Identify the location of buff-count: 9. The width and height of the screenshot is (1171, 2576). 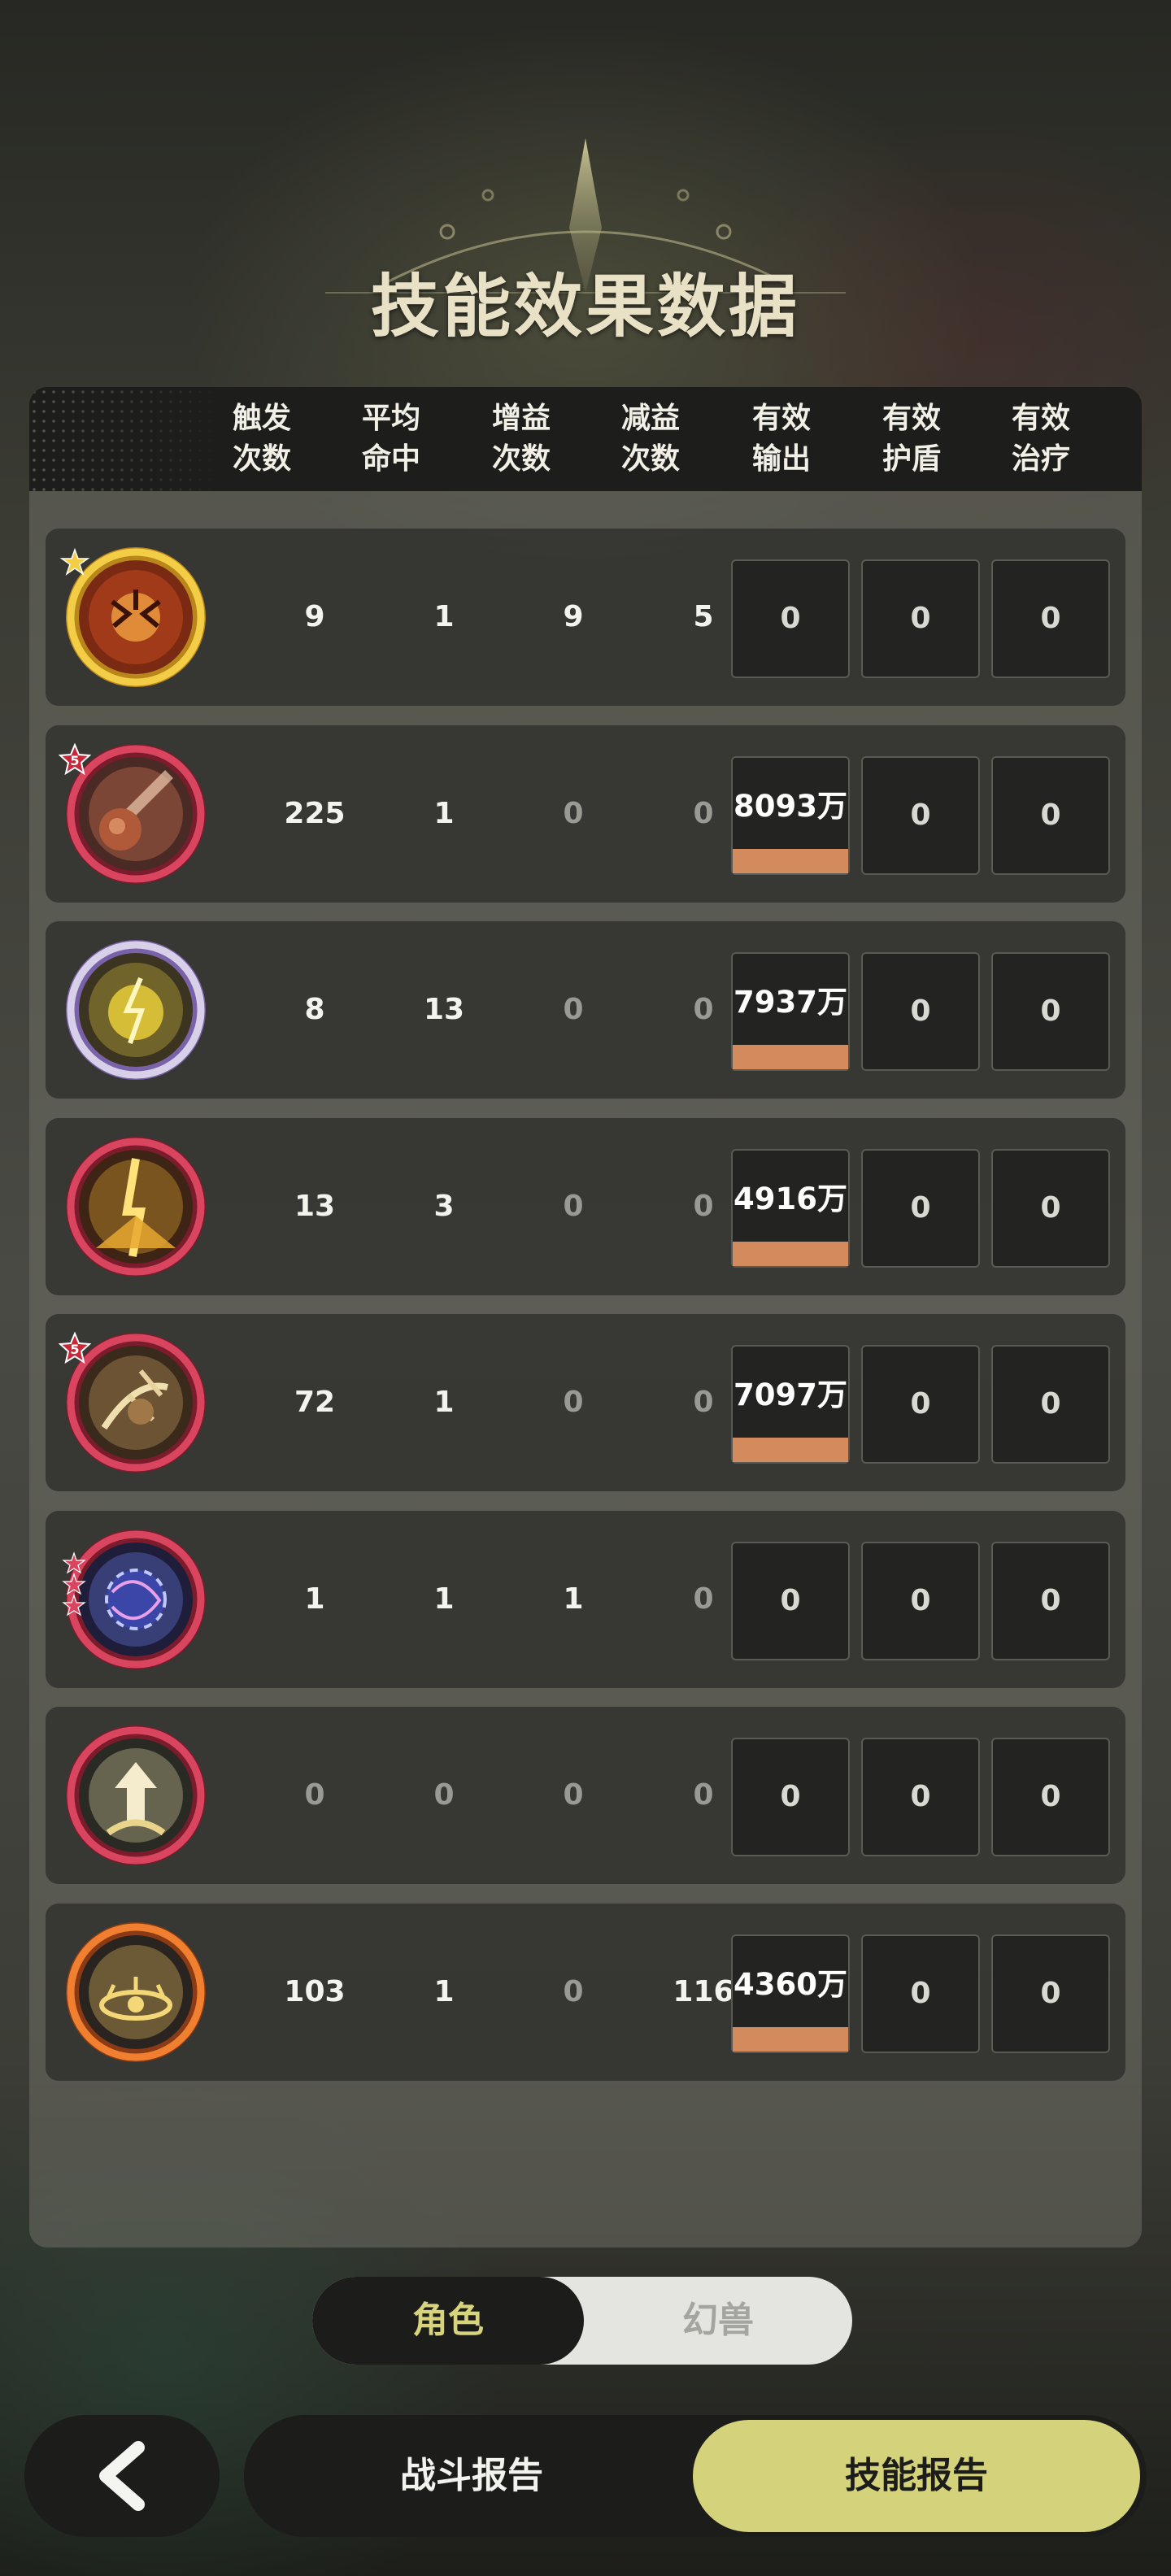
(574, 617).